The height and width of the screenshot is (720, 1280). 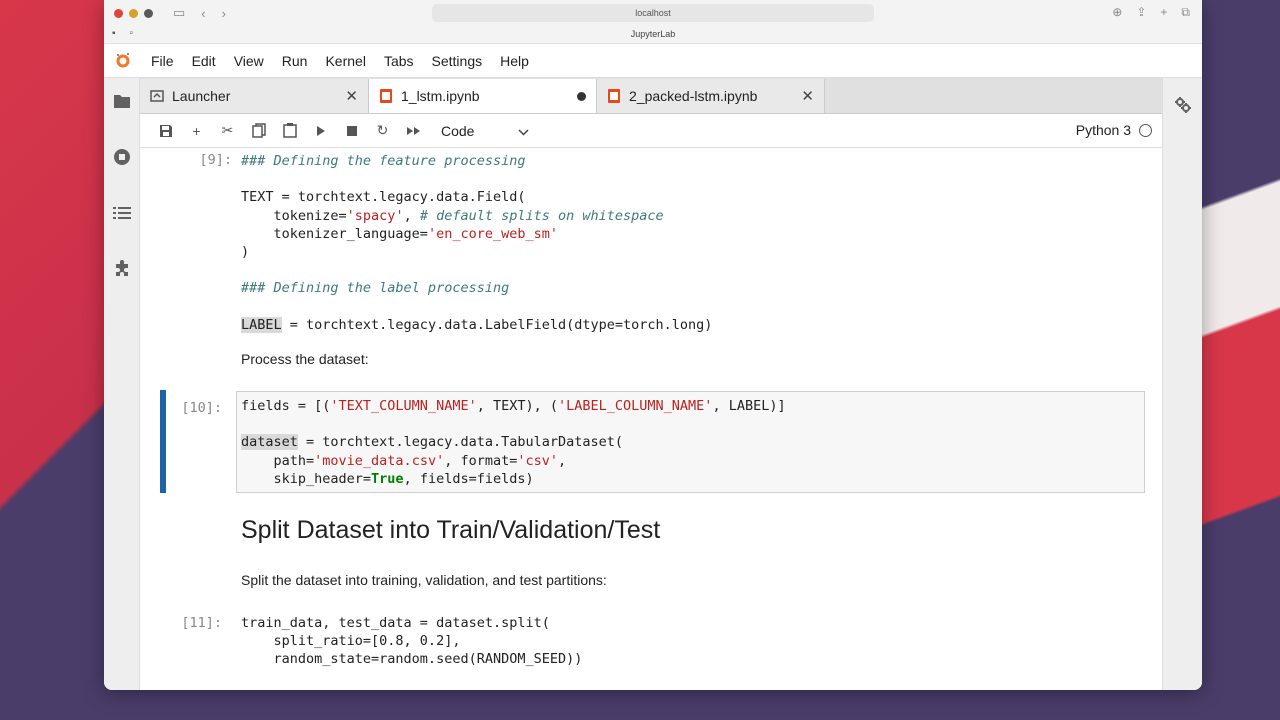 I want to click on menu-kernel: Kernel, so click(x=345, y=61).